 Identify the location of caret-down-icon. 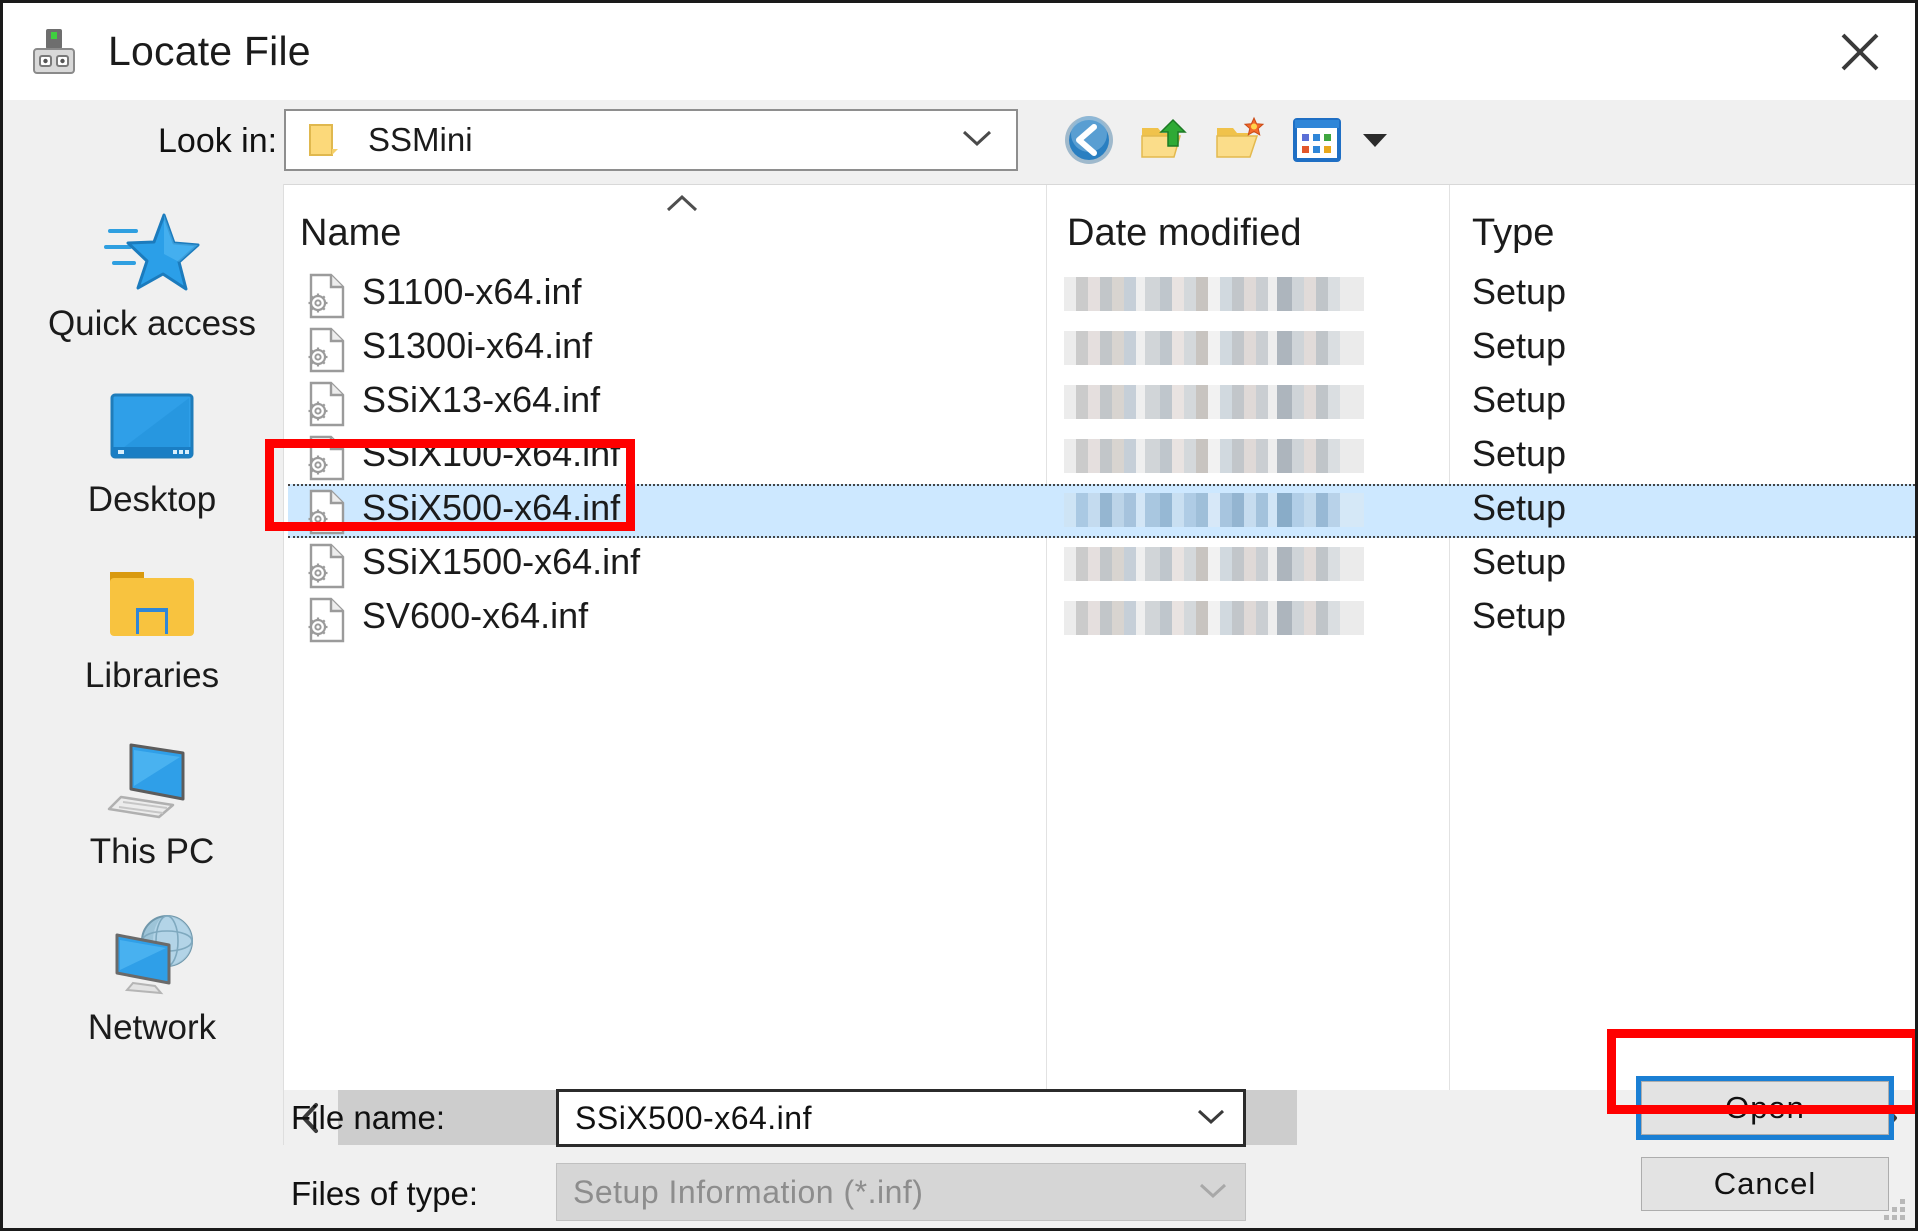
(1375, 140).